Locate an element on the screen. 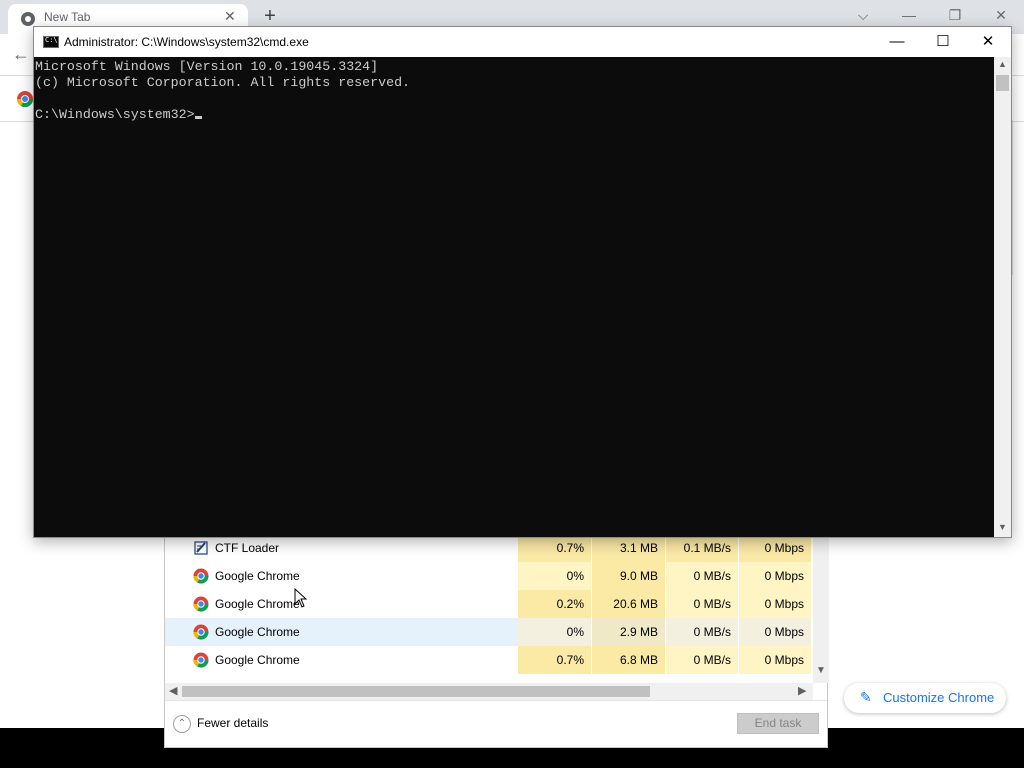 This screenshot has width=1024, height=768. ctf-loader-icon is located at coordinates (201, 548).